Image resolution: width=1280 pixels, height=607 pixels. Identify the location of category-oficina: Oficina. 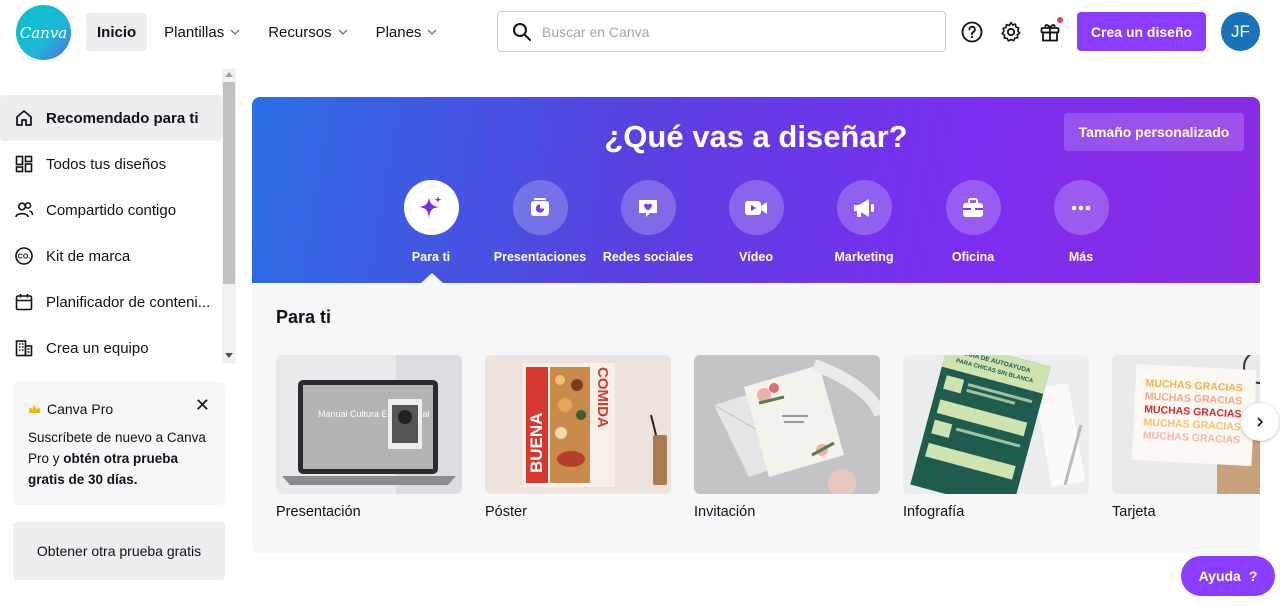
(973, 222).